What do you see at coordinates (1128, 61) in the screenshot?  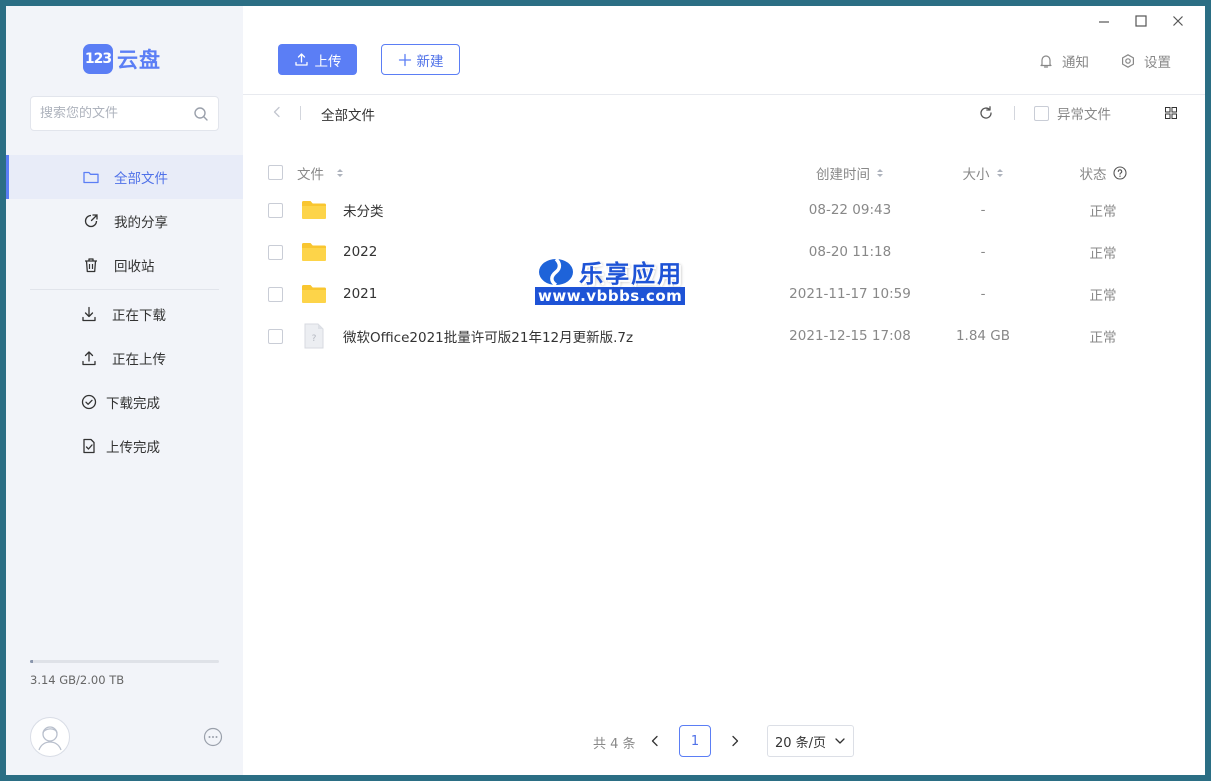 I see `gear-icon` at bounding box center [1128, 61].